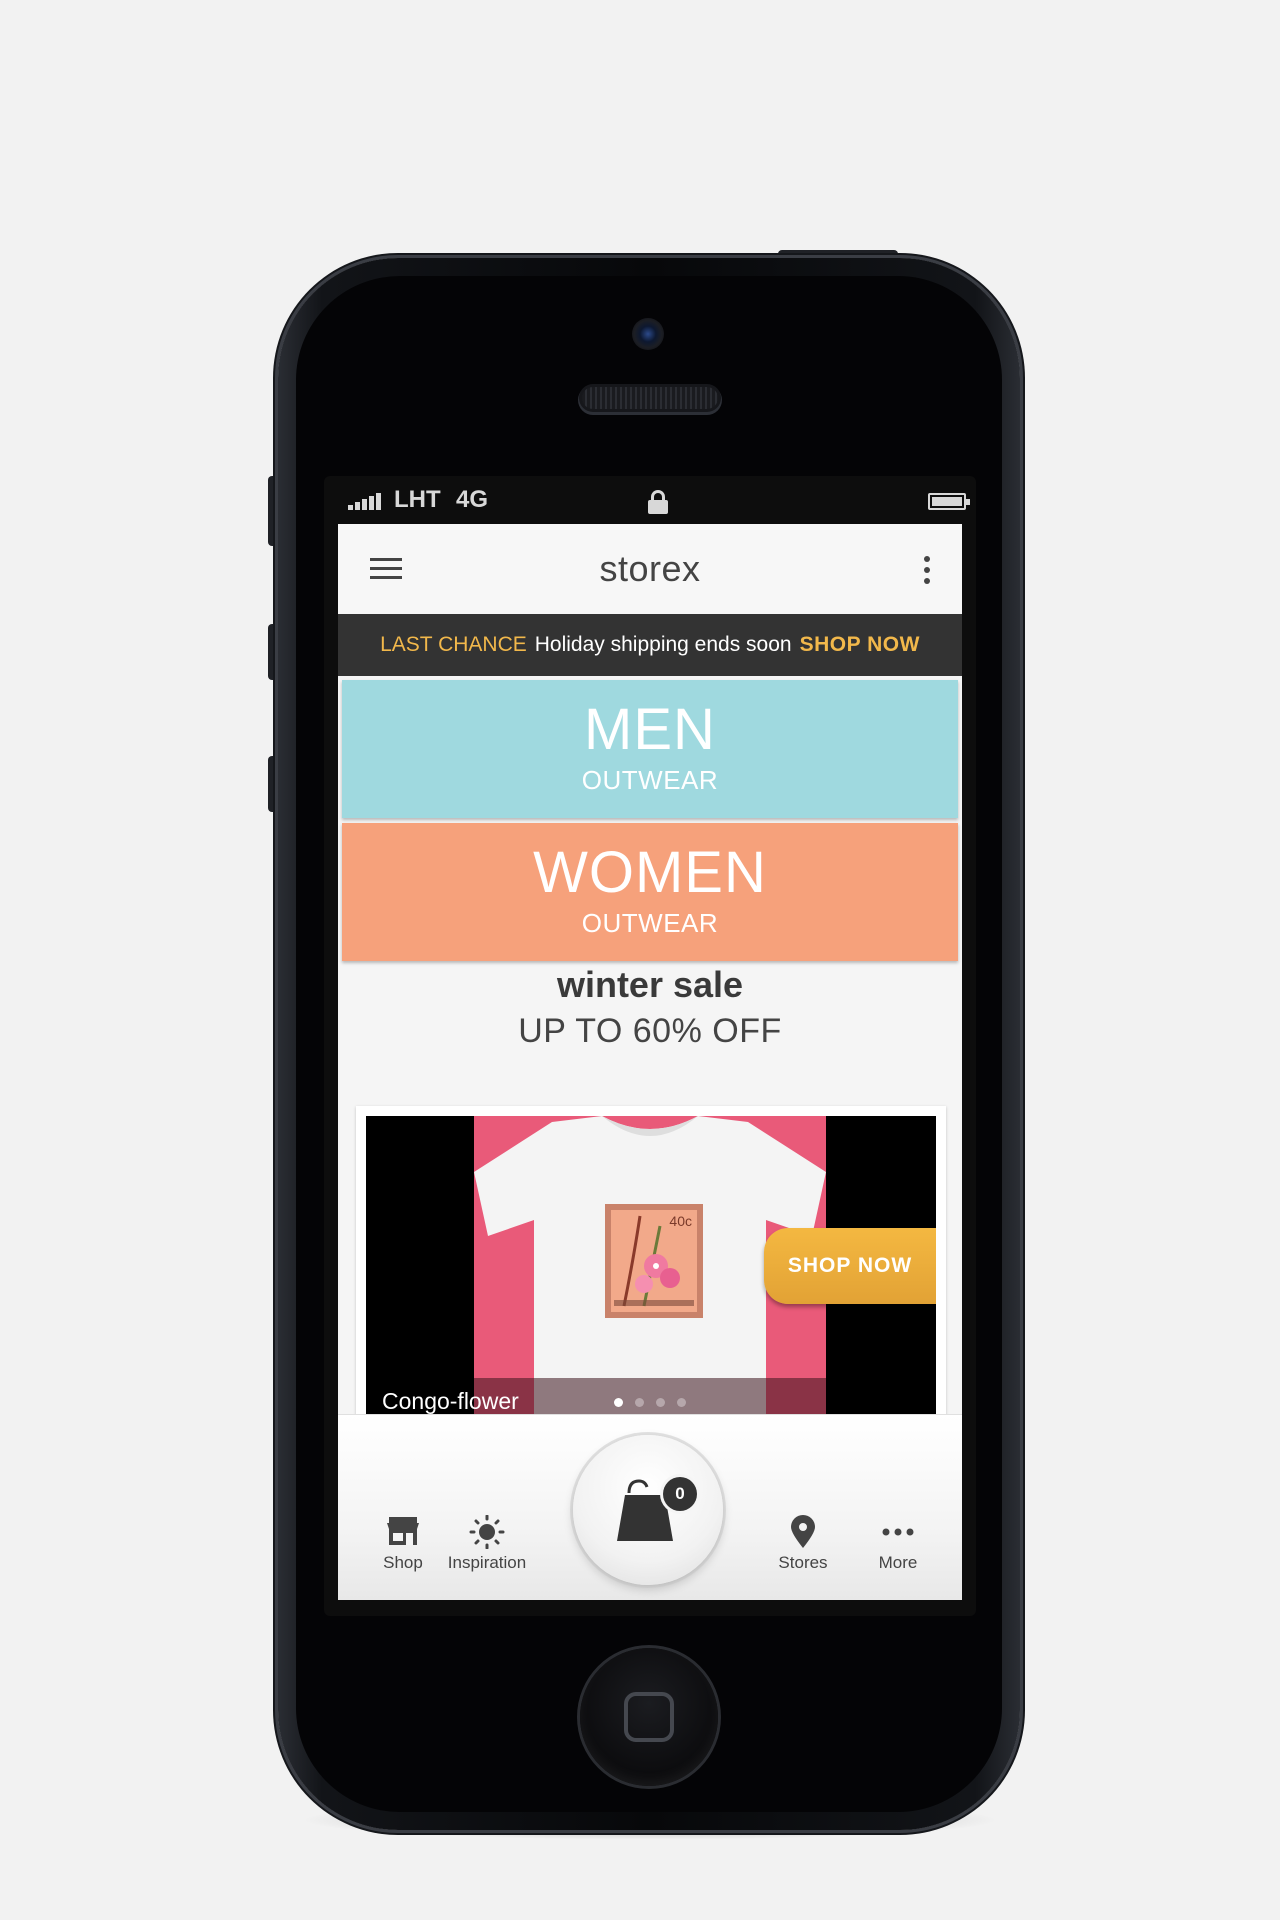  What do you see at coordinates (648, 334) in the screenshot?
I see `front-camera` at bounding box center [648, 334].